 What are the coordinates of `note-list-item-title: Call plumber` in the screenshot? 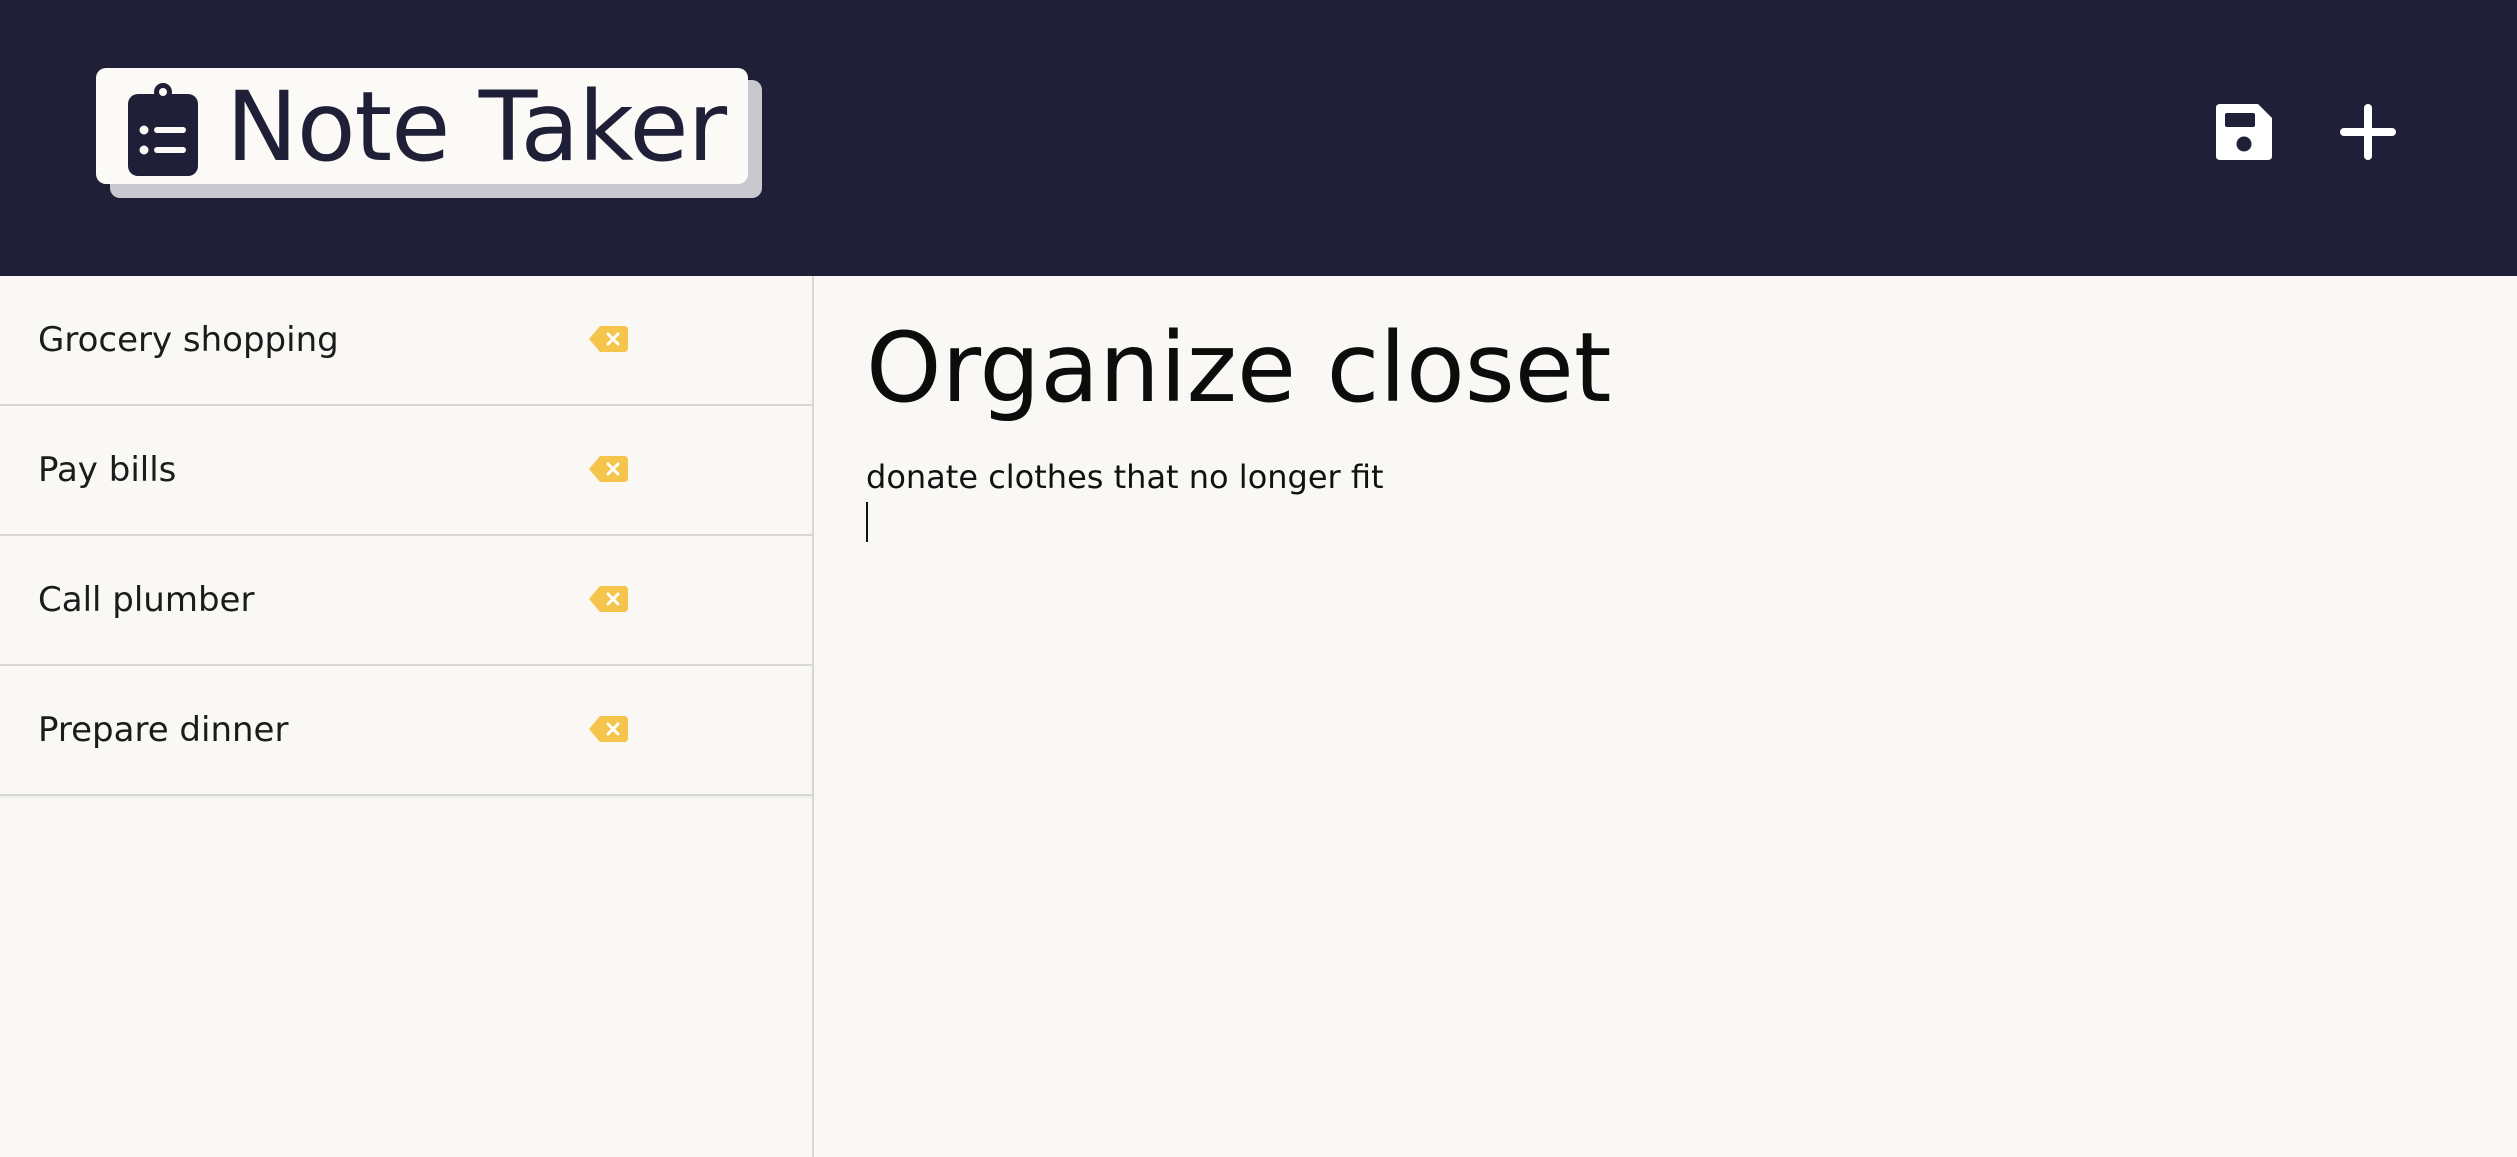 It's located at (146, 600).